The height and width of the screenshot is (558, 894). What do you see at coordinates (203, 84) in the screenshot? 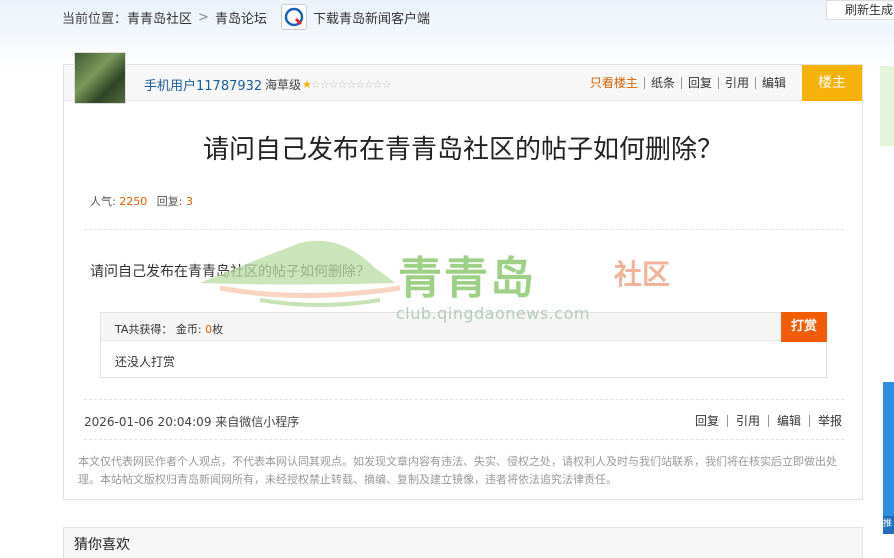
I see `username-link: 手机用户11787932` at bounding box center [203, 84].